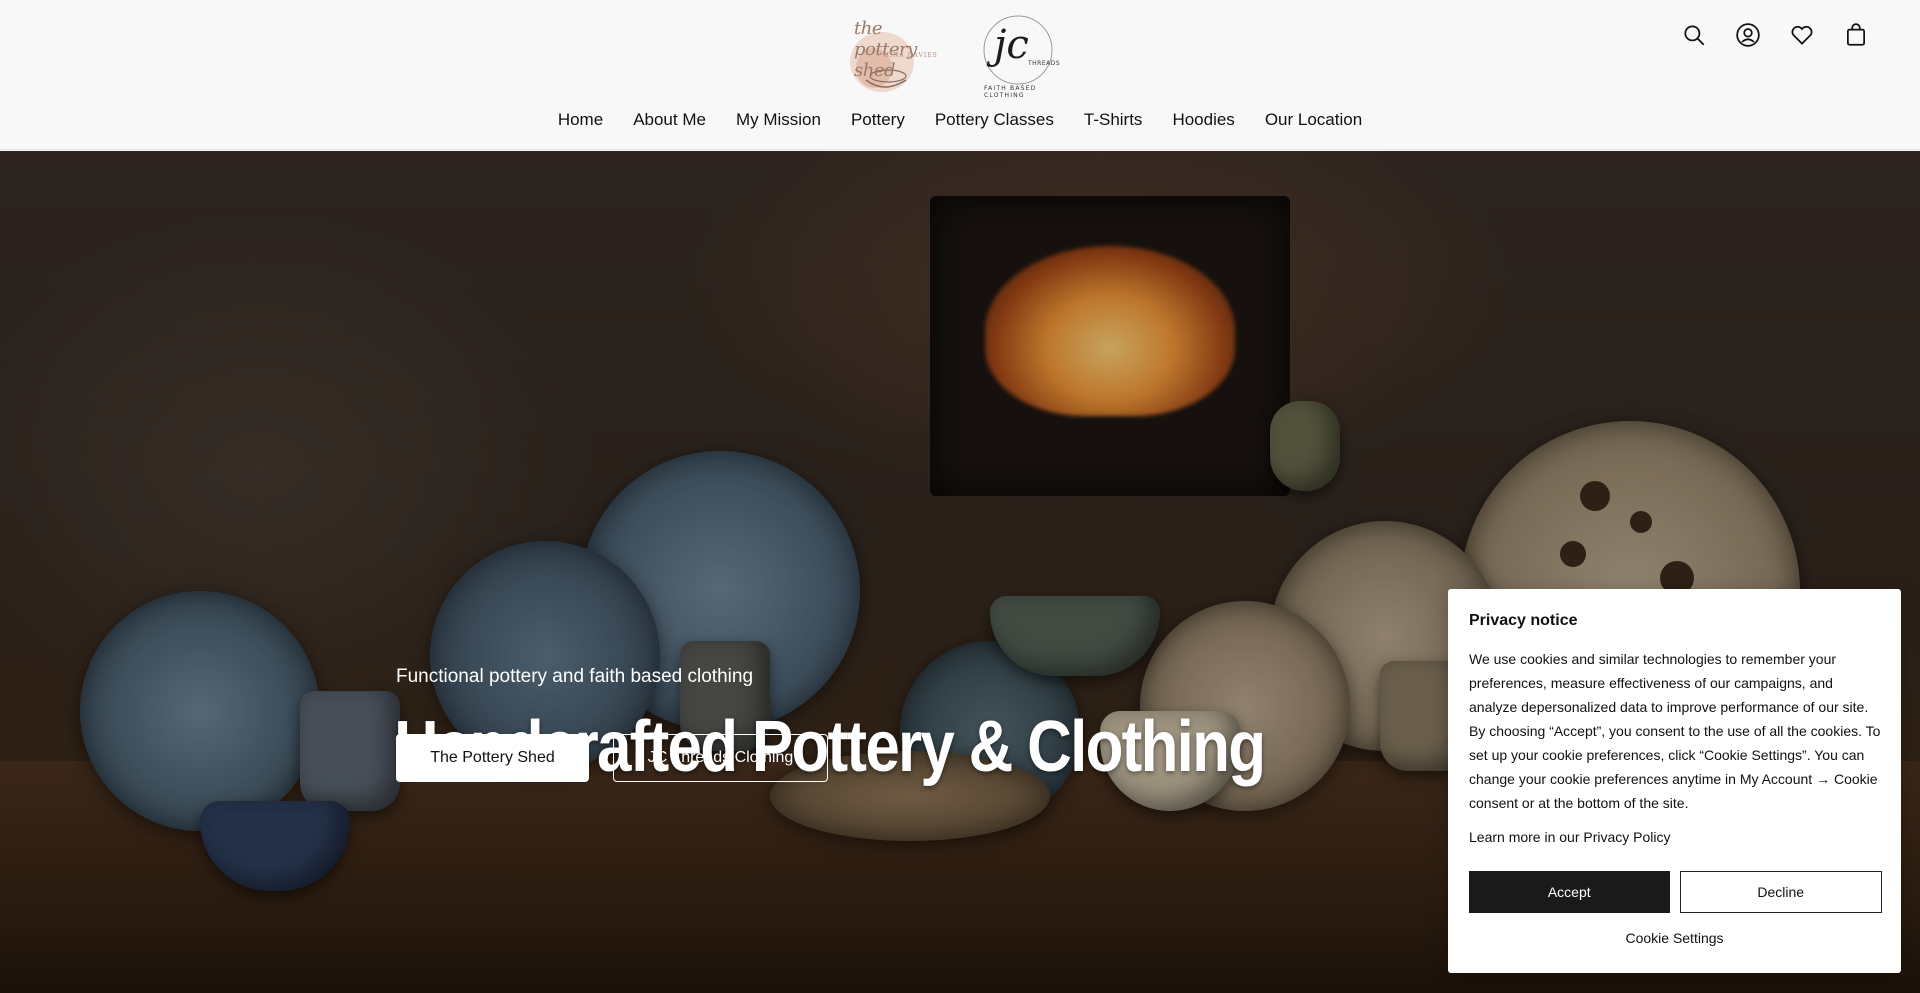 This screenshot has width=1920, height=993. I want to click on cart-icon, so click(1856, 35).